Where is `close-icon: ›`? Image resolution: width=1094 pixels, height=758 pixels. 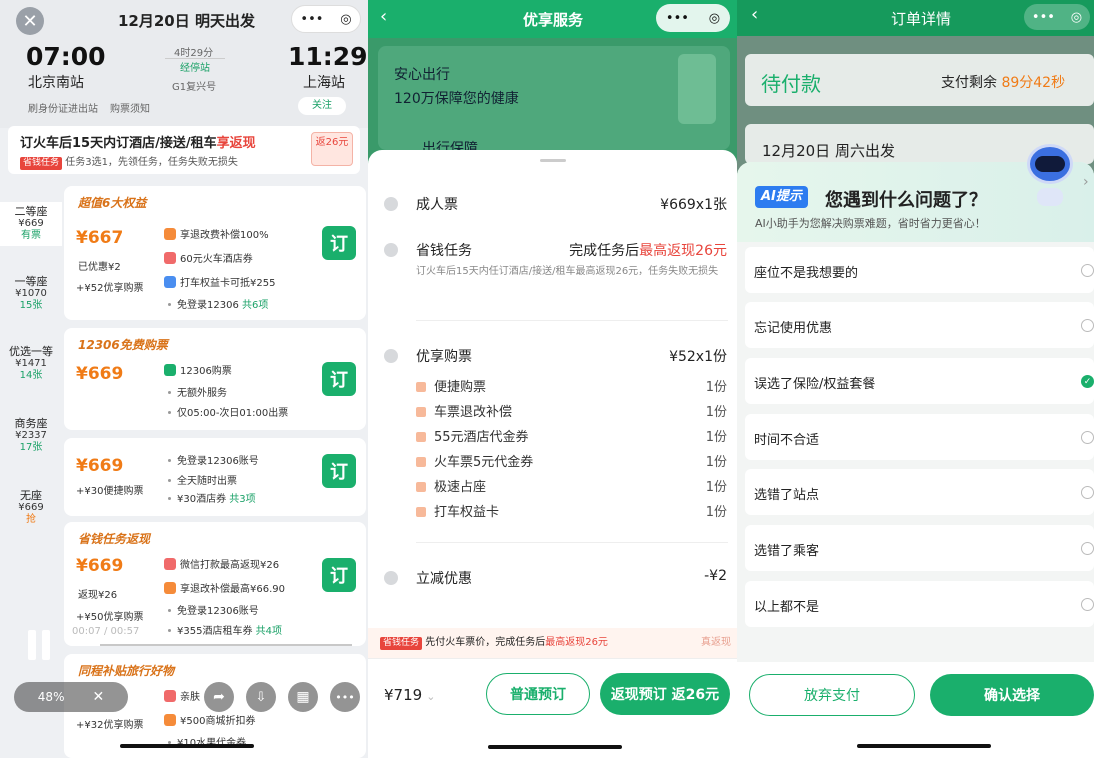
close-icon: › is located at coordinates (1086, 182).